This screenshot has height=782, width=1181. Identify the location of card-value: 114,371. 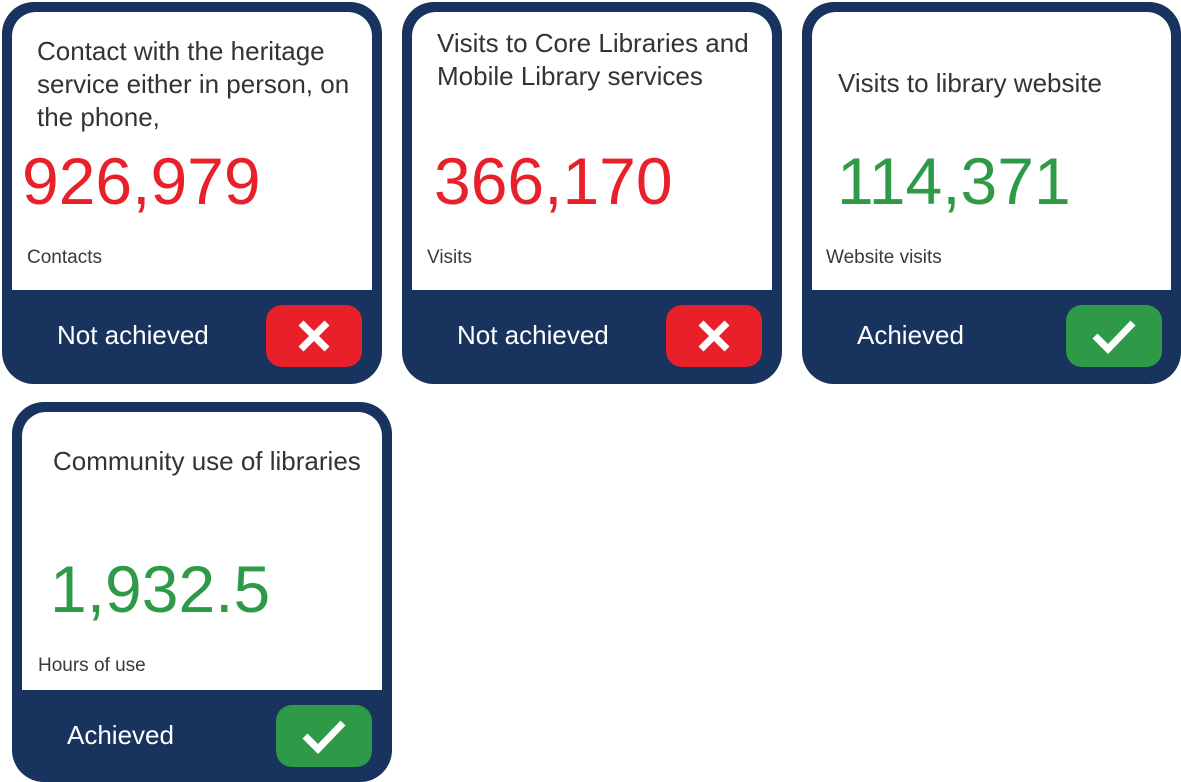
(954, 181).